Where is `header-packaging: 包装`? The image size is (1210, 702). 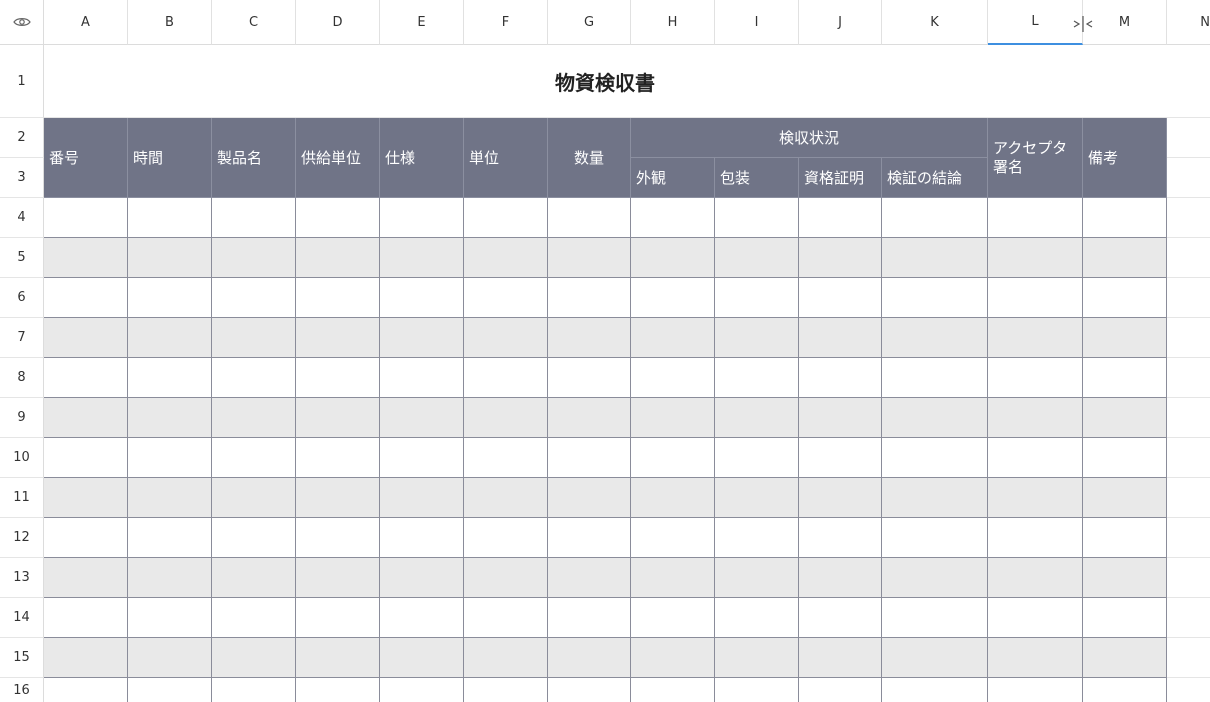 header-packaging: 包装 is located at coordinates (757, 178).